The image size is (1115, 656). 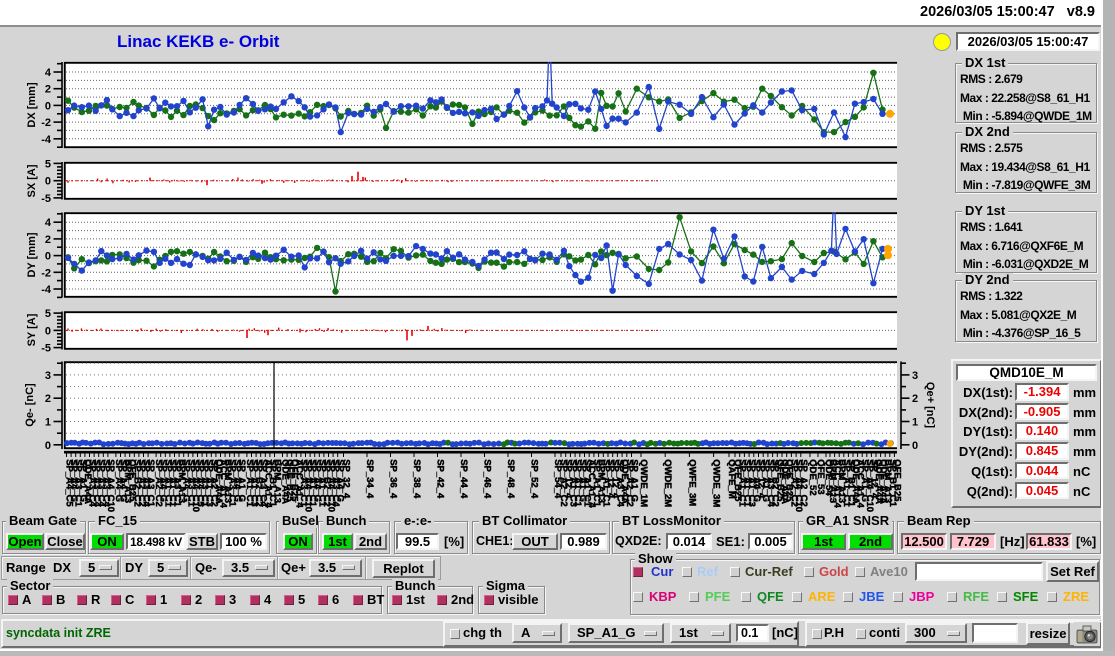 I want to click on svg-text: Qe+ [nC], so click(x=930, y=405).